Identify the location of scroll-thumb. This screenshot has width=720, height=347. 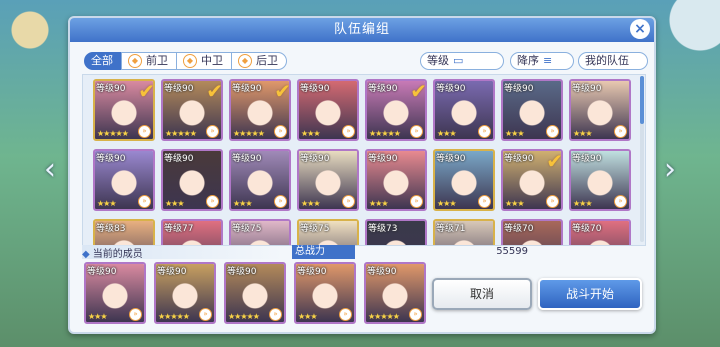
(642, 100).